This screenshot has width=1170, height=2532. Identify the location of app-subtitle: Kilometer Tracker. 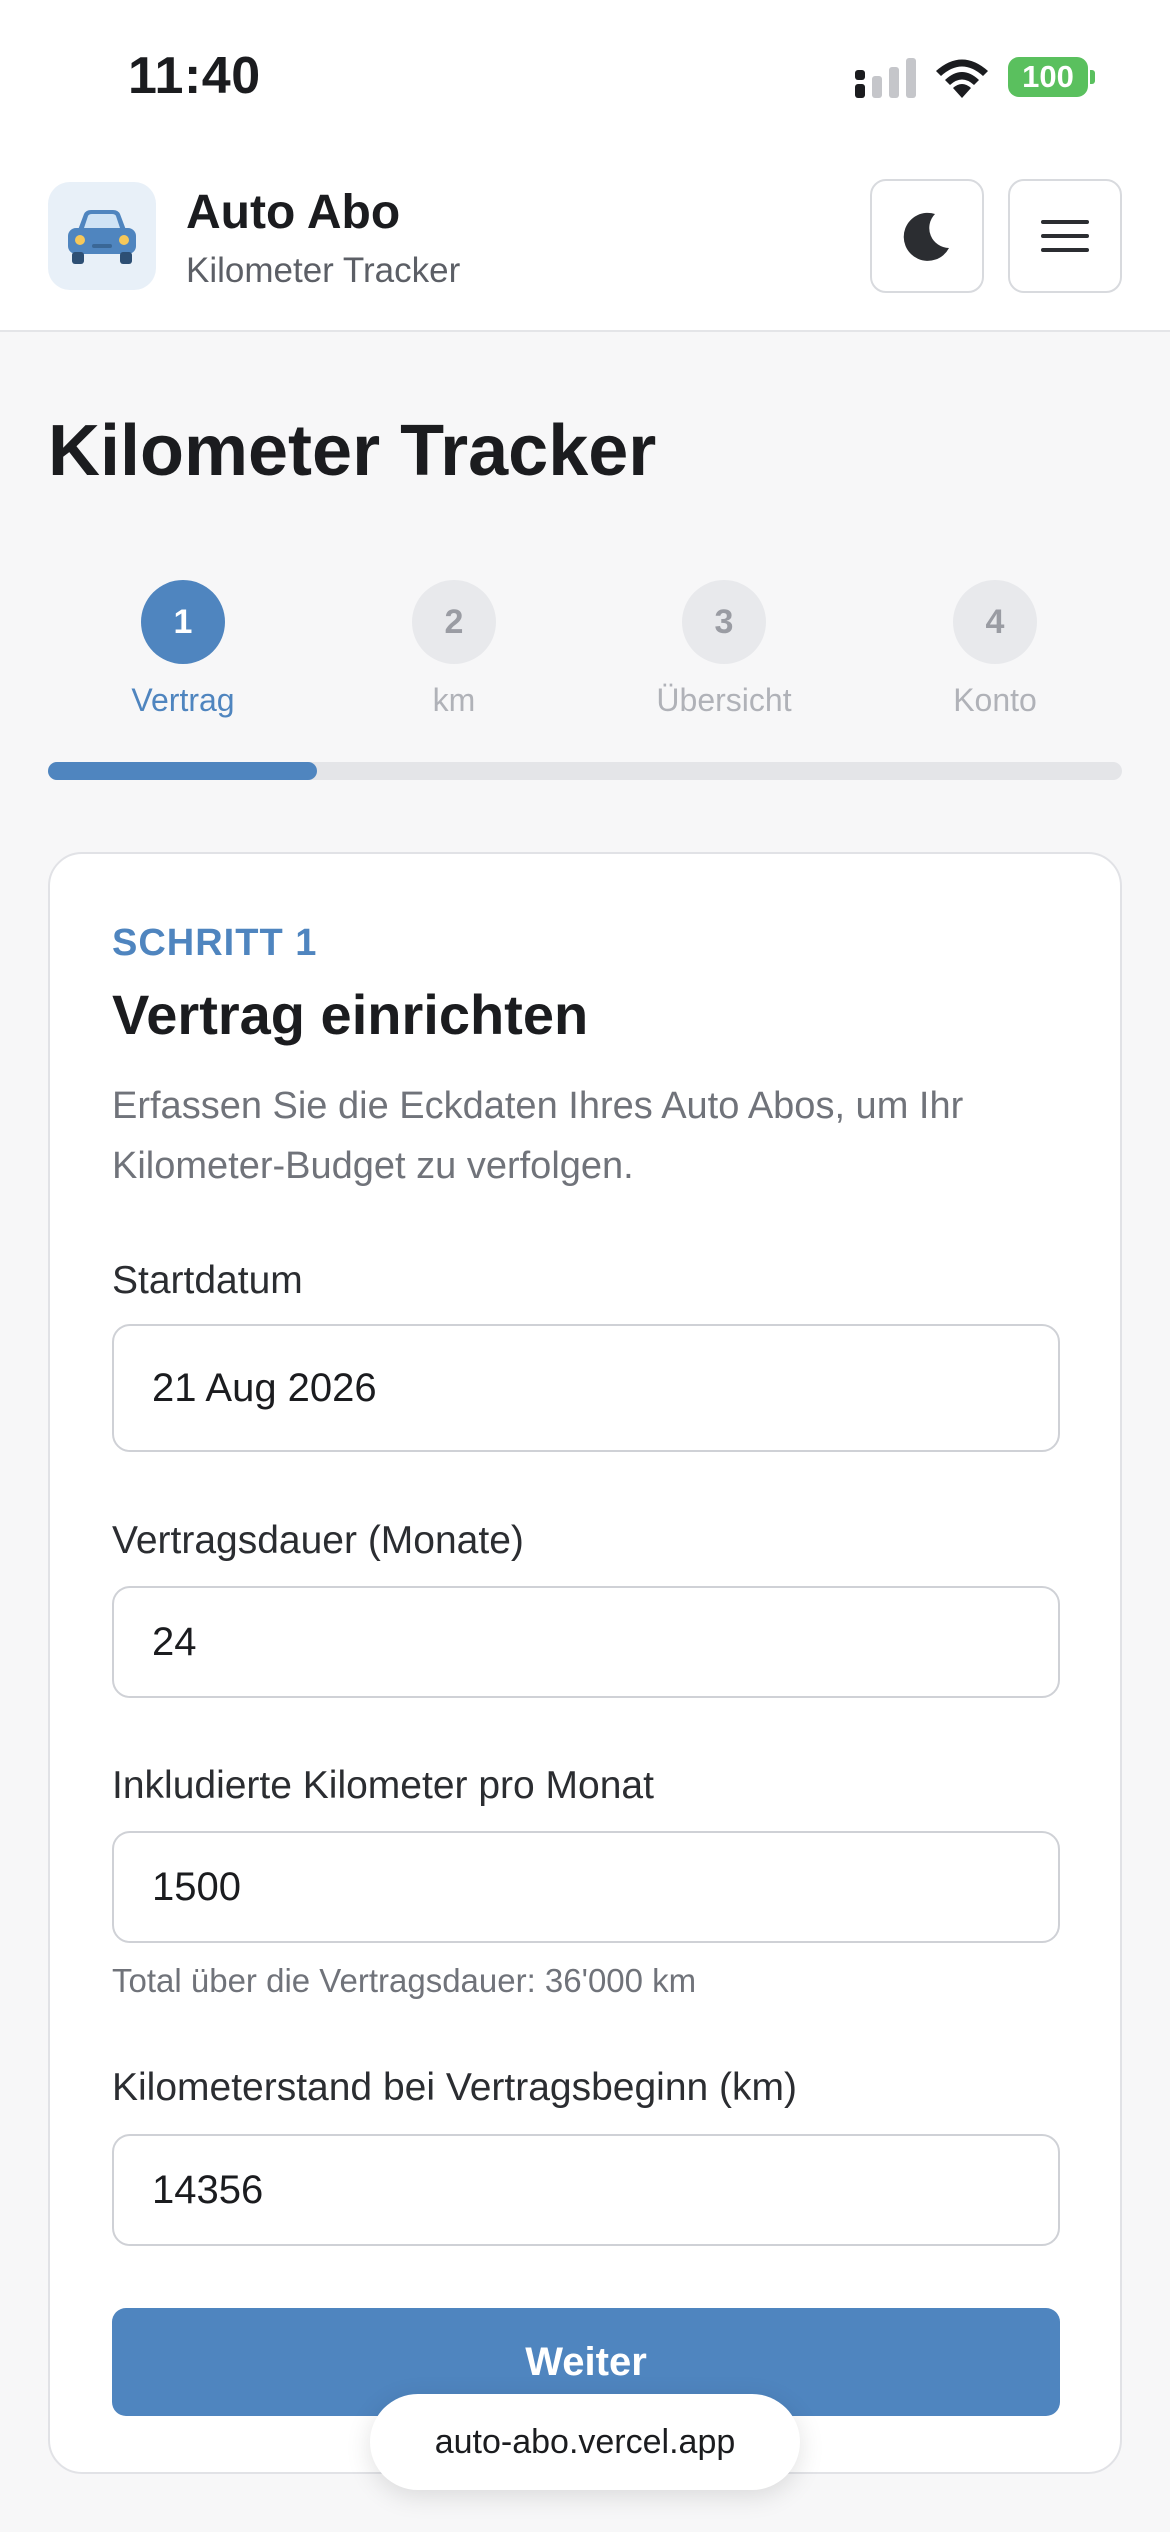
(323, 270).